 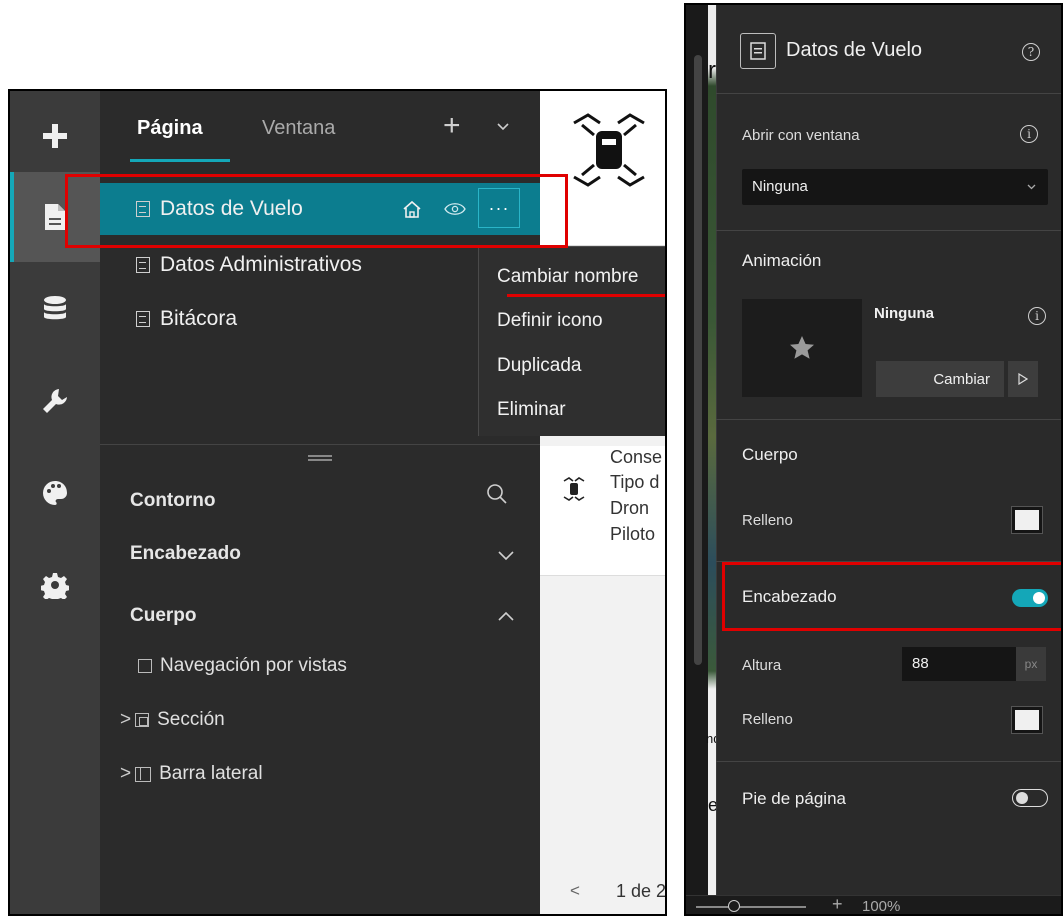 I want to click on zoom-in-icon: +, so click(x=837, y=904).